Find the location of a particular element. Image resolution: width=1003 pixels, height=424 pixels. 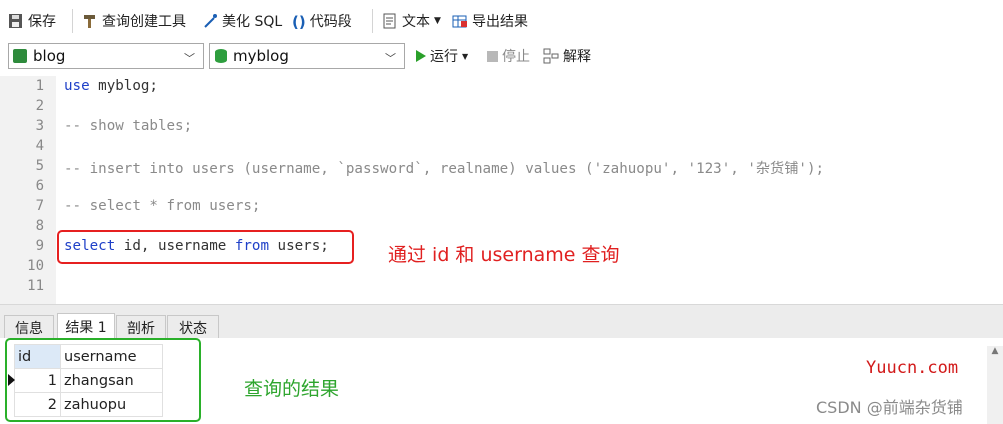

line-number: 7 is located at coordinates (39, 206).